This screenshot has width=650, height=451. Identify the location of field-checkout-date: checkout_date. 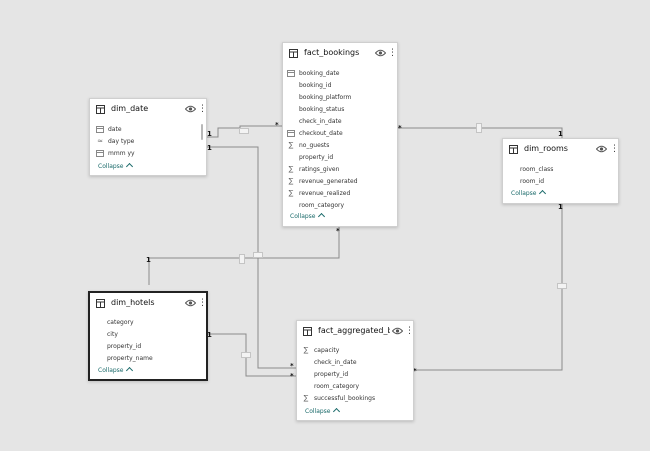
(315, 133).